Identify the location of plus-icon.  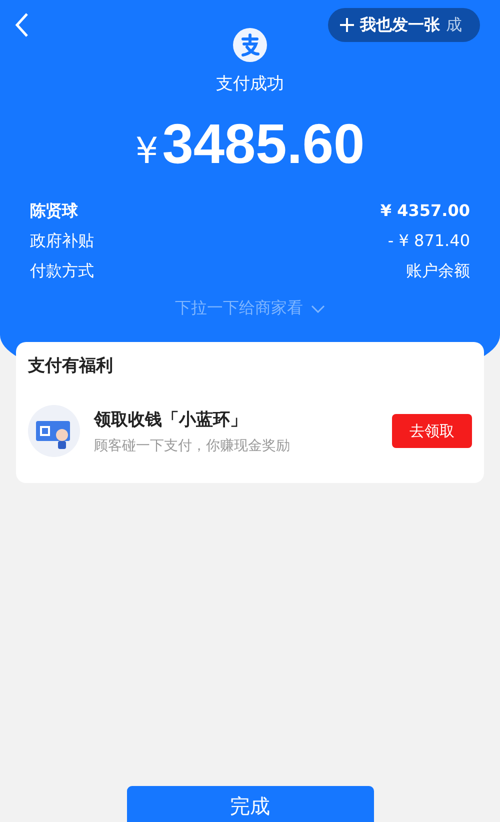
(347, 25).